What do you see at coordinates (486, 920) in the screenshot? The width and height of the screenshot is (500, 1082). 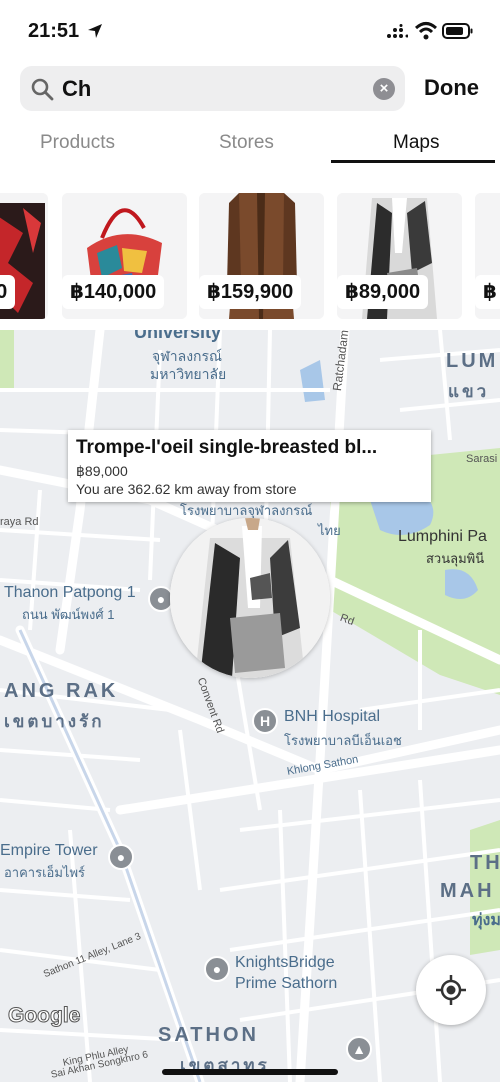 I see `map-label-thung-th: ทุ่งม` at bounding box center [486, 920].